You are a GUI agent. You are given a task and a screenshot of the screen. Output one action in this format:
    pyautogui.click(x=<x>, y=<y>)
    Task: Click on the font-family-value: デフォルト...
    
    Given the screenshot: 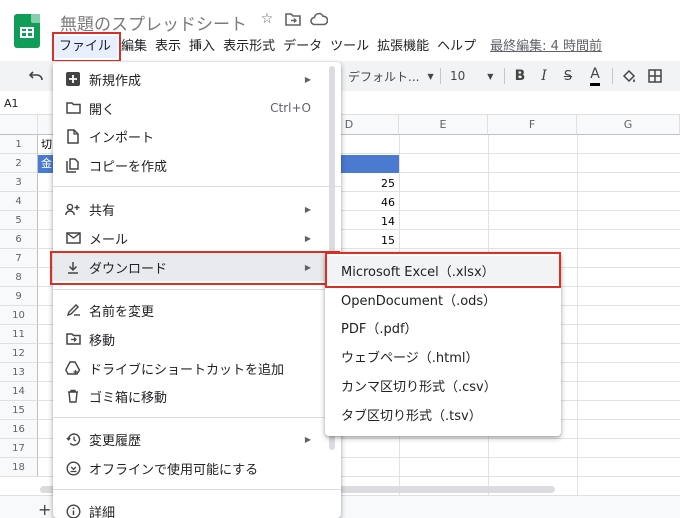 What is the action you would take?
    pyautogui.click(x=384, y=76)
    